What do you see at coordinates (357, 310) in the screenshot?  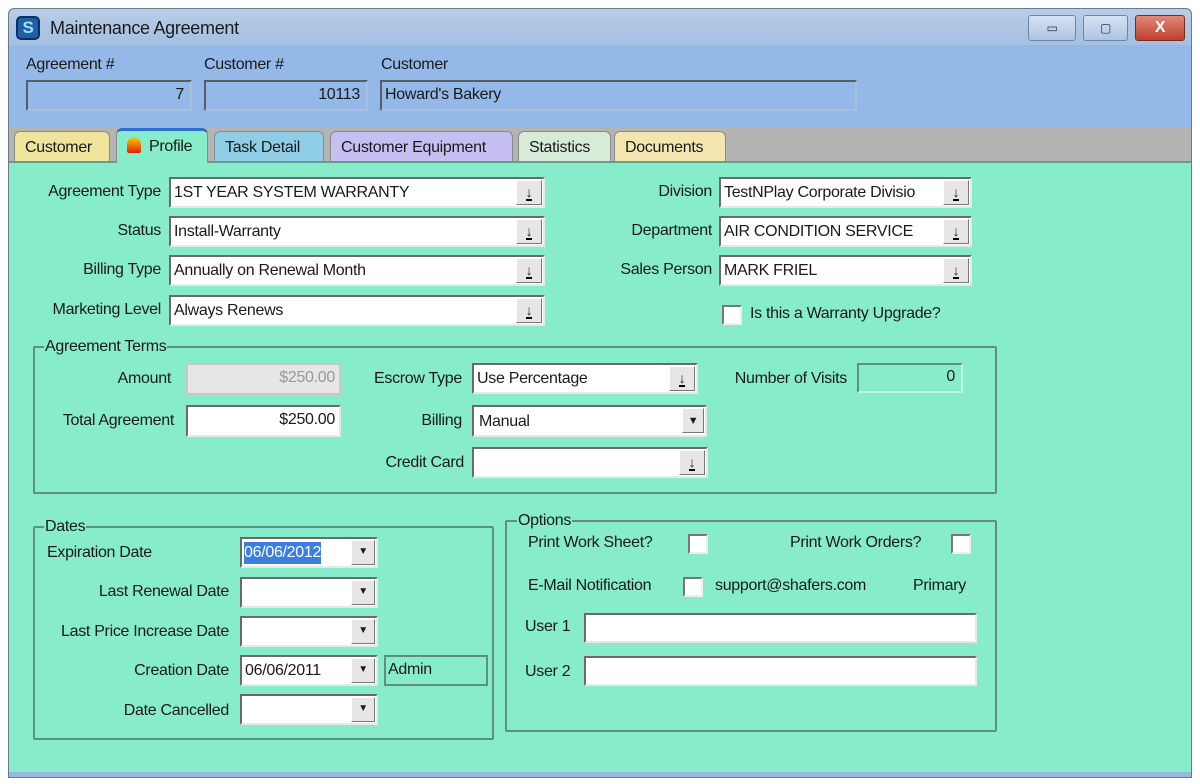 I see `marketing-level-dropdown: Always Renews ↓` at bounding box center [357, 310].